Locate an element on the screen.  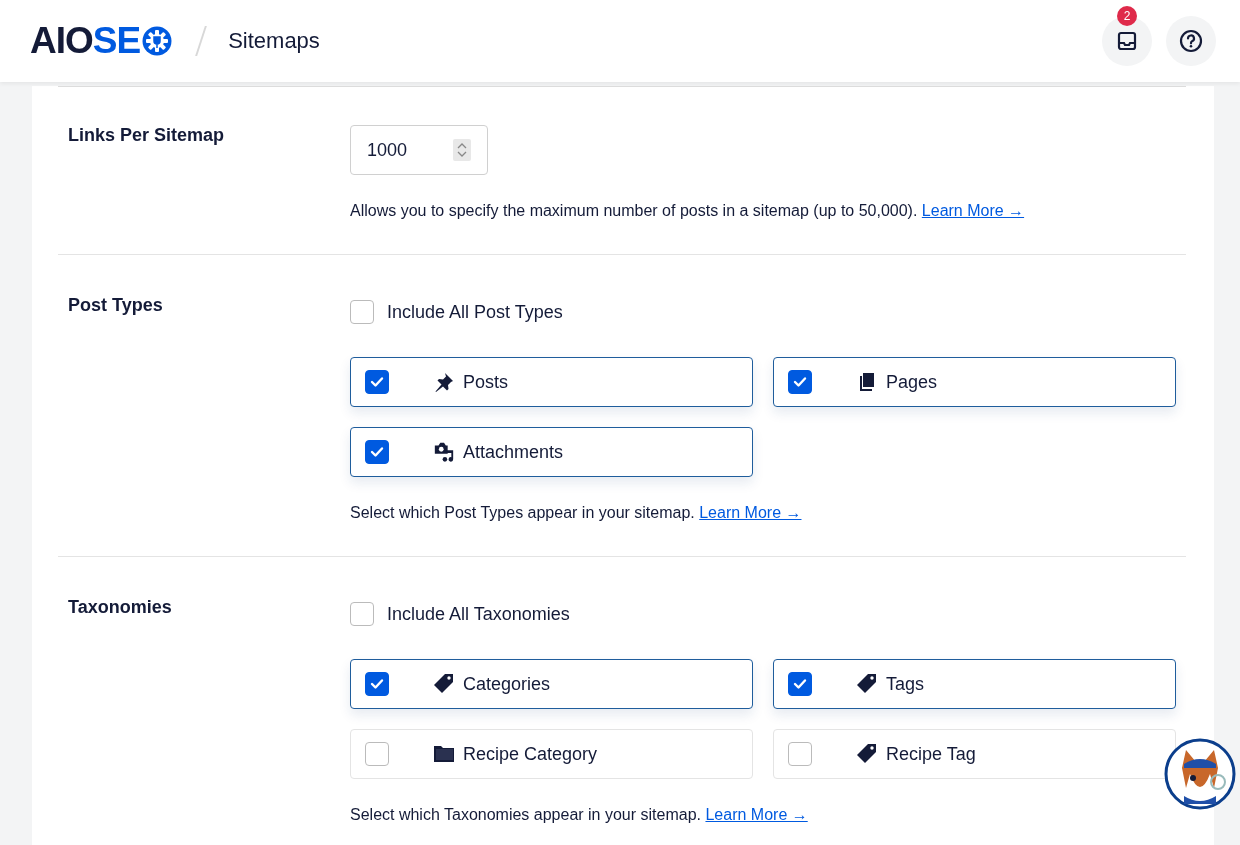
option-card: Pages is located at coordinates (974, 382).